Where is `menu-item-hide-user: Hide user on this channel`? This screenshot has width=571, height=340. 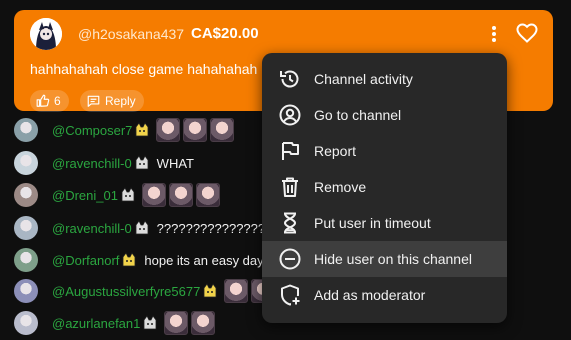 menu-item-hide-user: Hide user on this channel is located at coordinates (384, 259).